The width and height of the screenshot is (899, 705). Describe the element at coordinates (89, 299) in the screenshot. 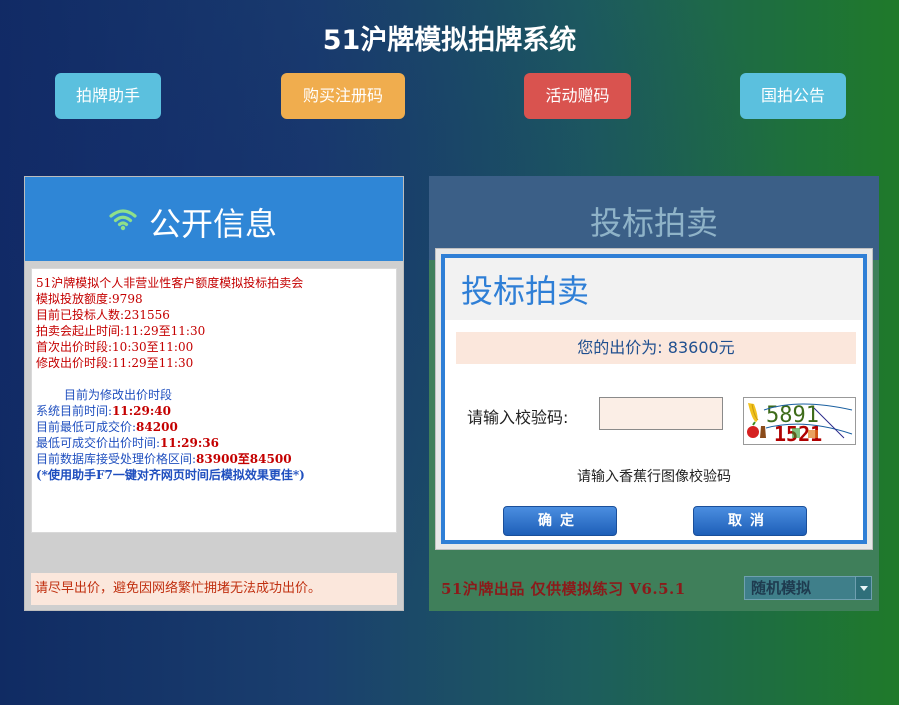

I see `info-line: 模拟投放额度:9798` at that location.